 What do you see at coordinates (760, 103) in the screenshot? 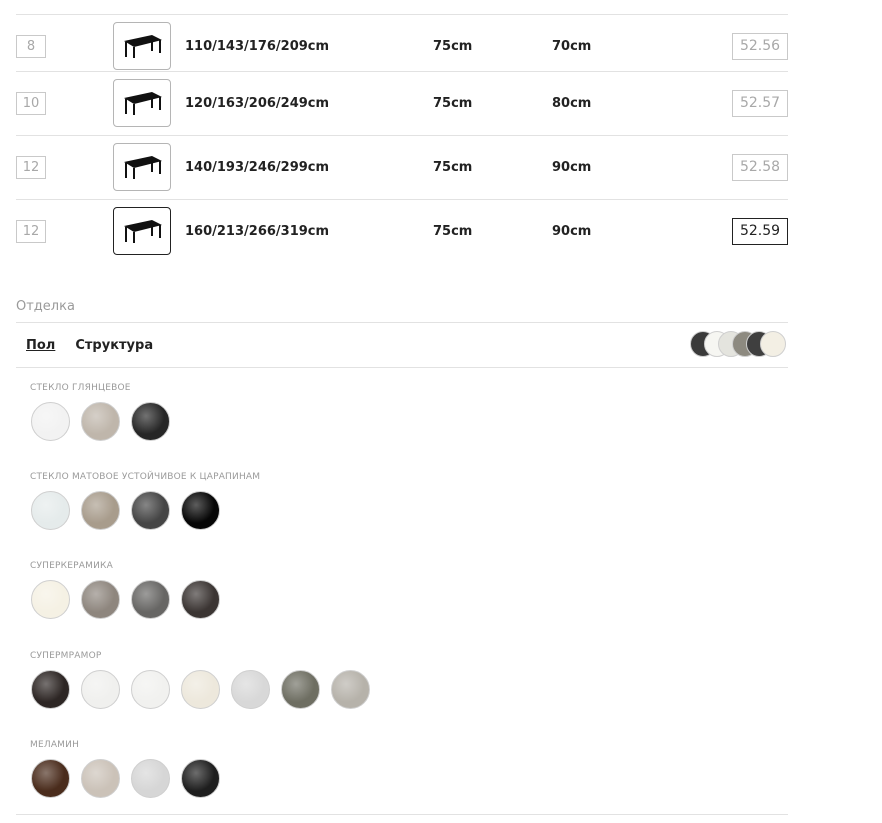
I see `product-code: 52.57` at bounding box center [760, 103].